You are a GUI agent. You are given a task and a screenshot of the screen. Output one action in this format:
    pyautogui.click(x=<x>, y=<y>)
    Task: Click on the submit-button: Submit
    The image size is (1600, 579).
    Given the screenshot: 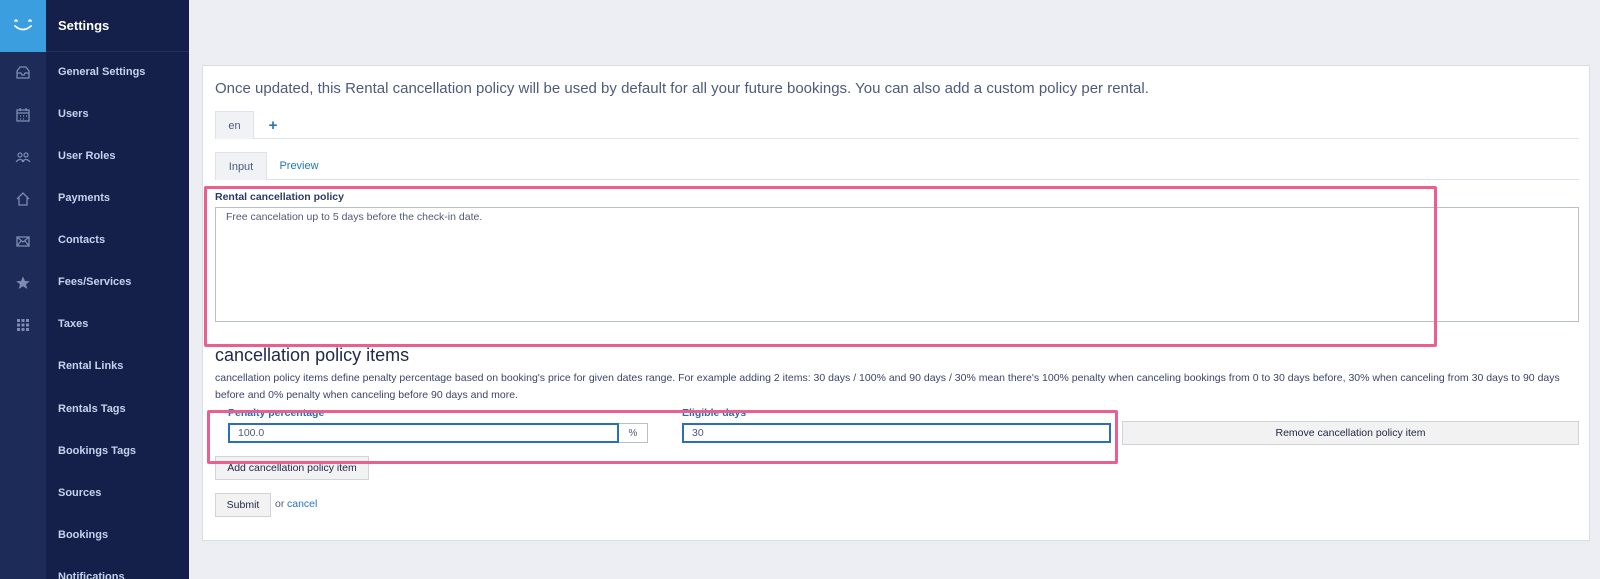 What is the action you would take?
    pyautogui.click(x=243, y=505)
    